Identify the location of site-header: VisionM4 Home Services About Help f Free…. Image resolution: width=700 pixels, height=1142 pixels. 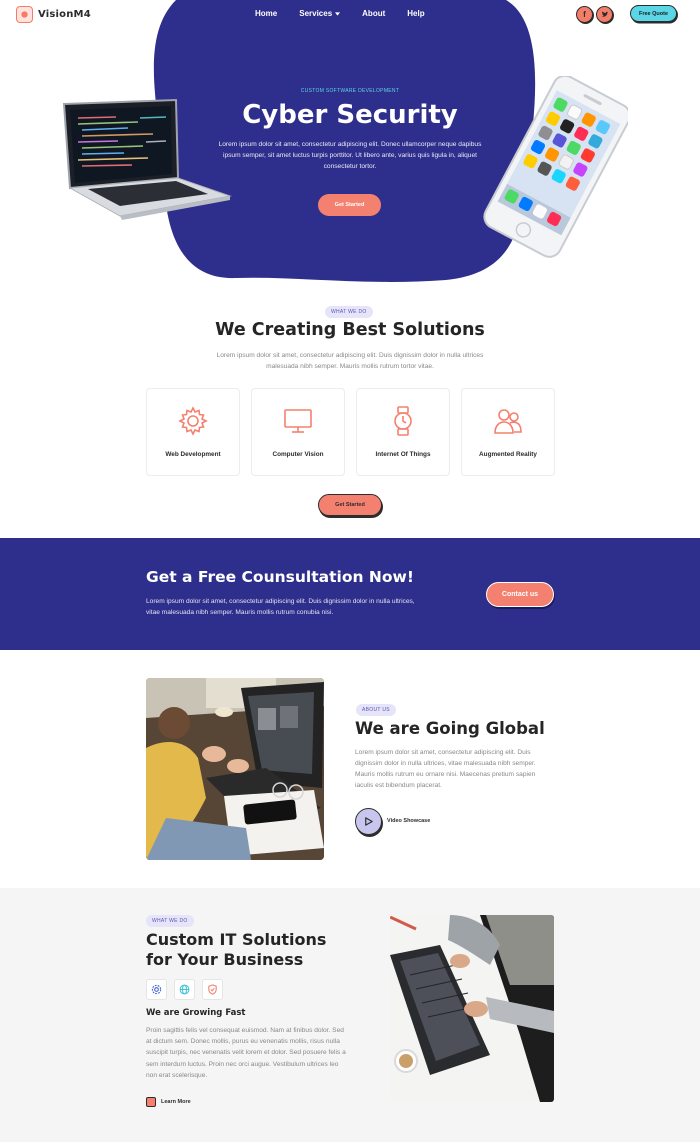
(350, 15).